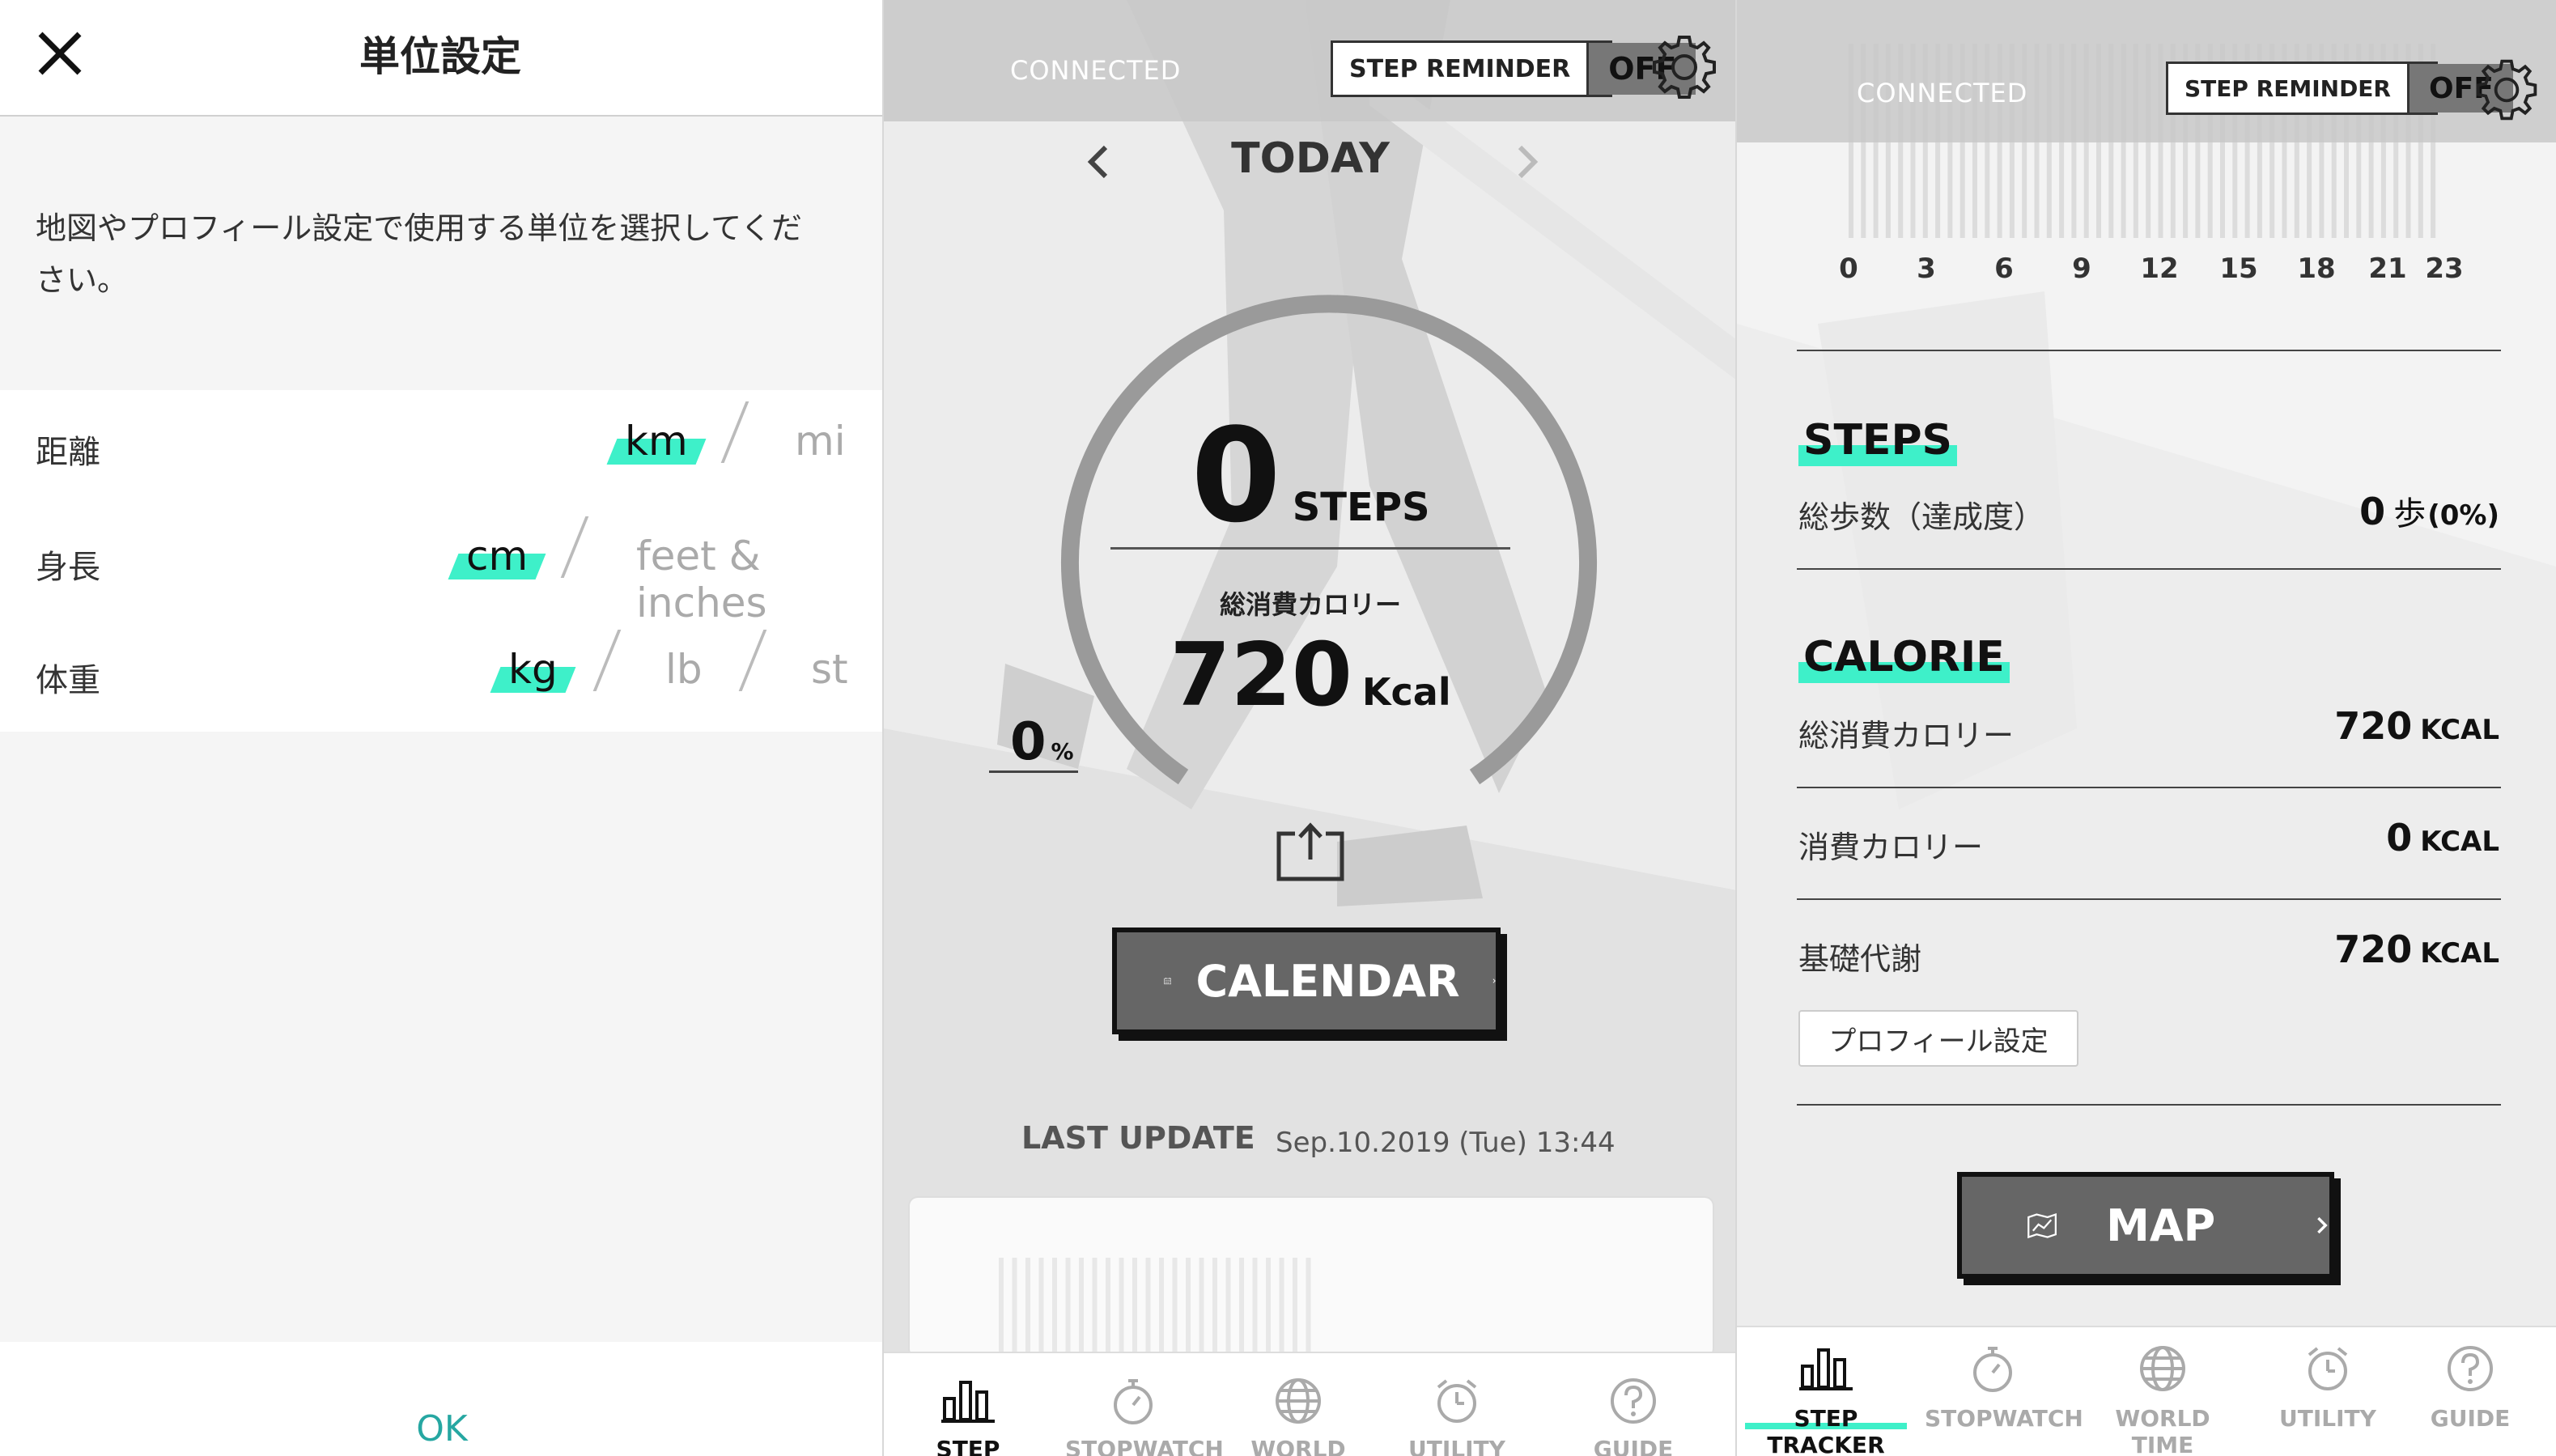 The image size is (2556, 1456). What do you see at coordinates (2159, 269) in the screenshot?
I see `hour-tick: 12` at bounding box center [2159, 269].